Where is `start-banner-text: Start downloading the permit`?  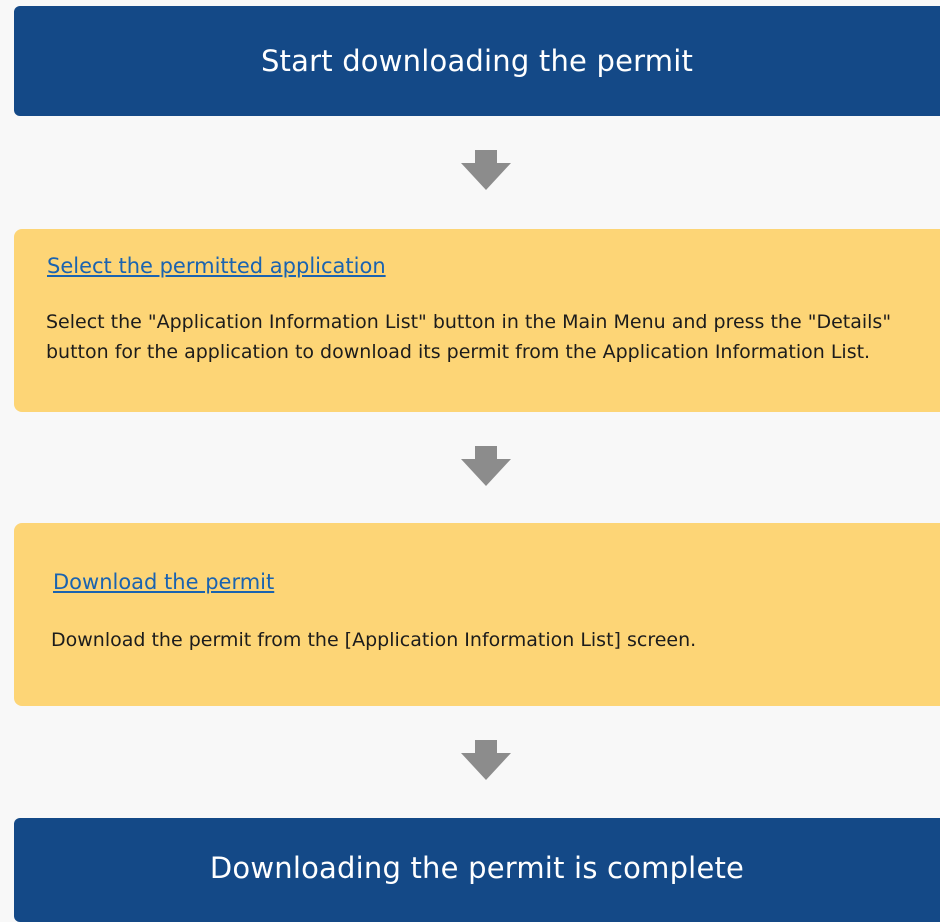
start-banner-text: Start downloading the permit is located at coordinates (477, 61).